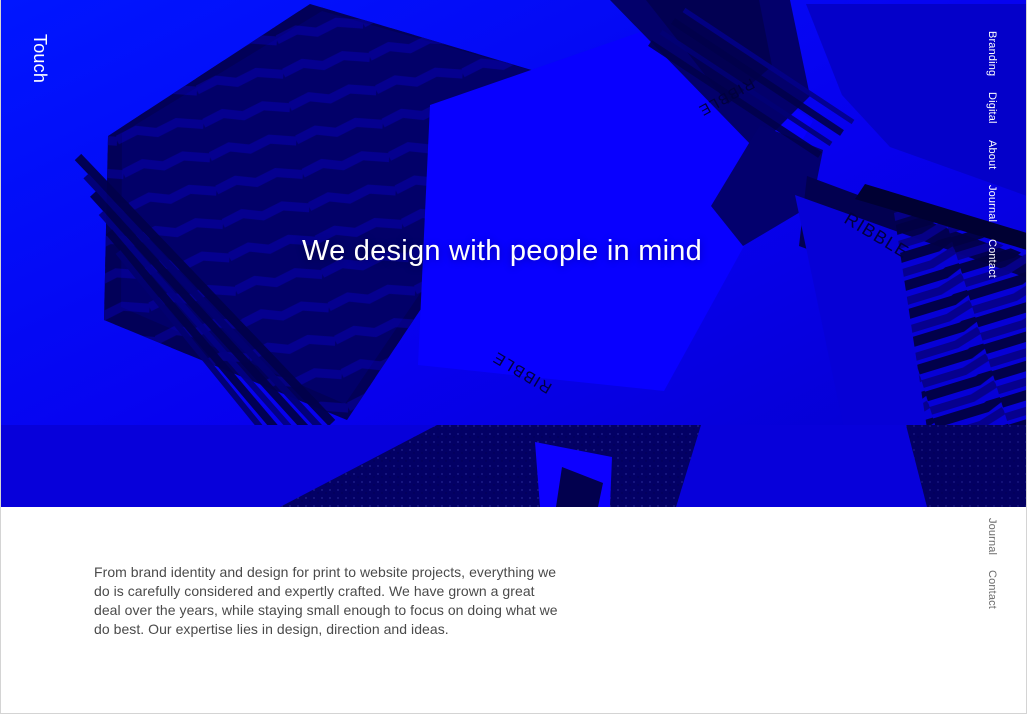  Describe the element at coordinates (992, 536) in the screenshot. I see `secondary-nav-link-journal: Journal` at that location.